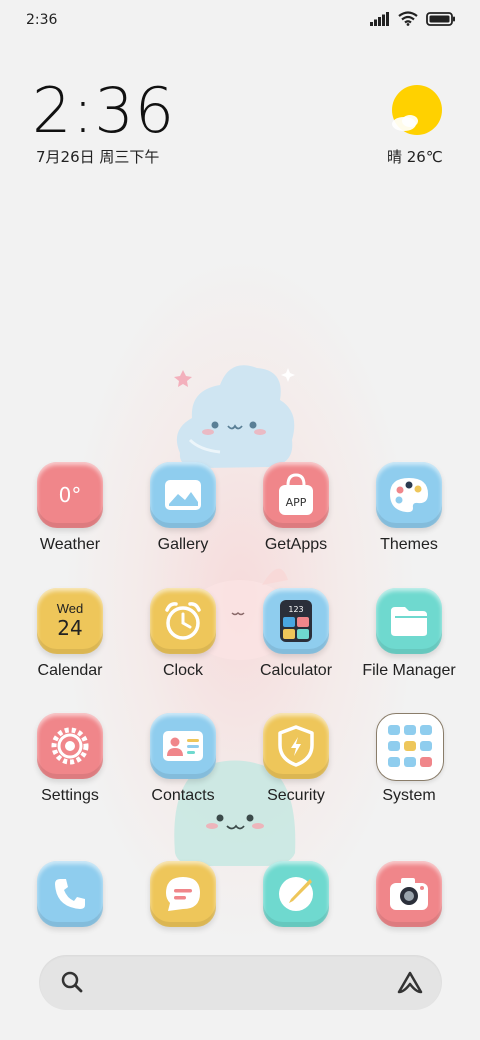 The image size is (480, 1040). Describe the element at coordinates (296, 502) in the screenshot. I see `getapps-icon-text: APP` at that location.